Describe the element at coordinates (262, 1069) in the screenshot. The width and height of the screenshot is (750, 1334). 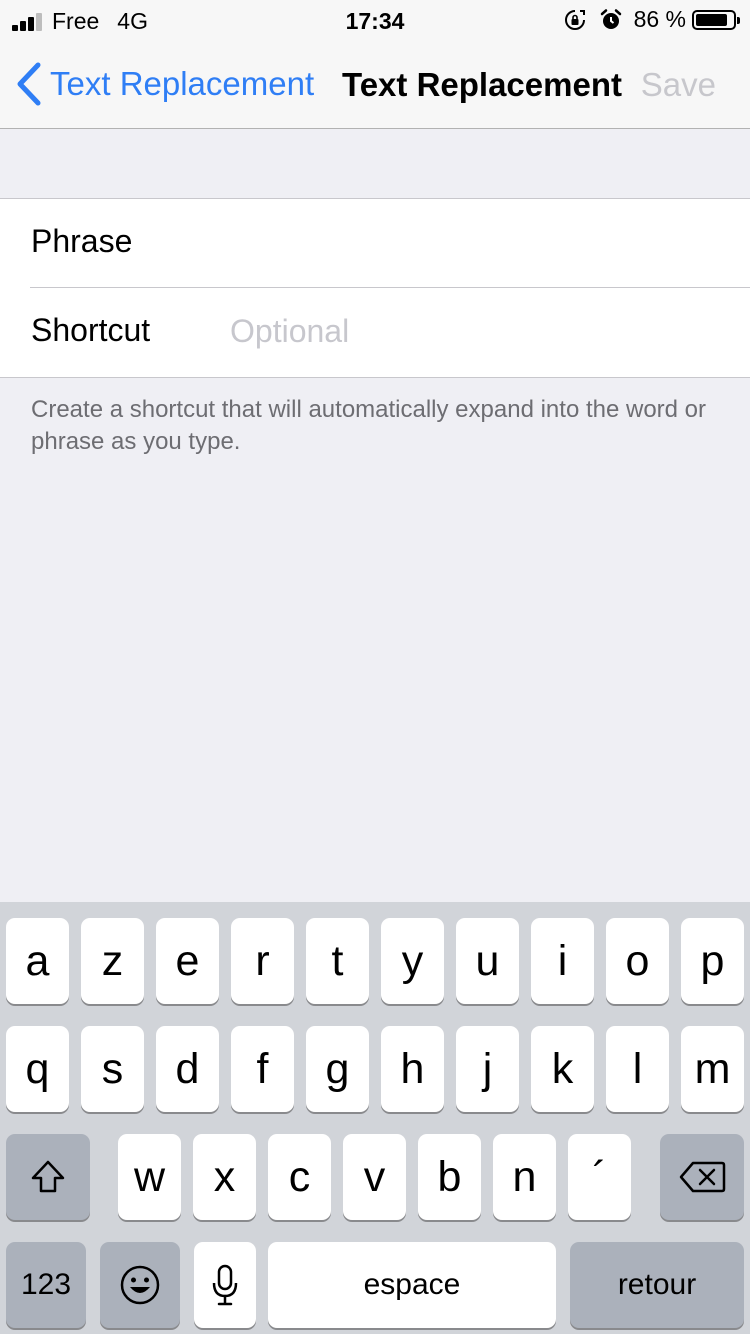
I see `key-f: f` at that location.